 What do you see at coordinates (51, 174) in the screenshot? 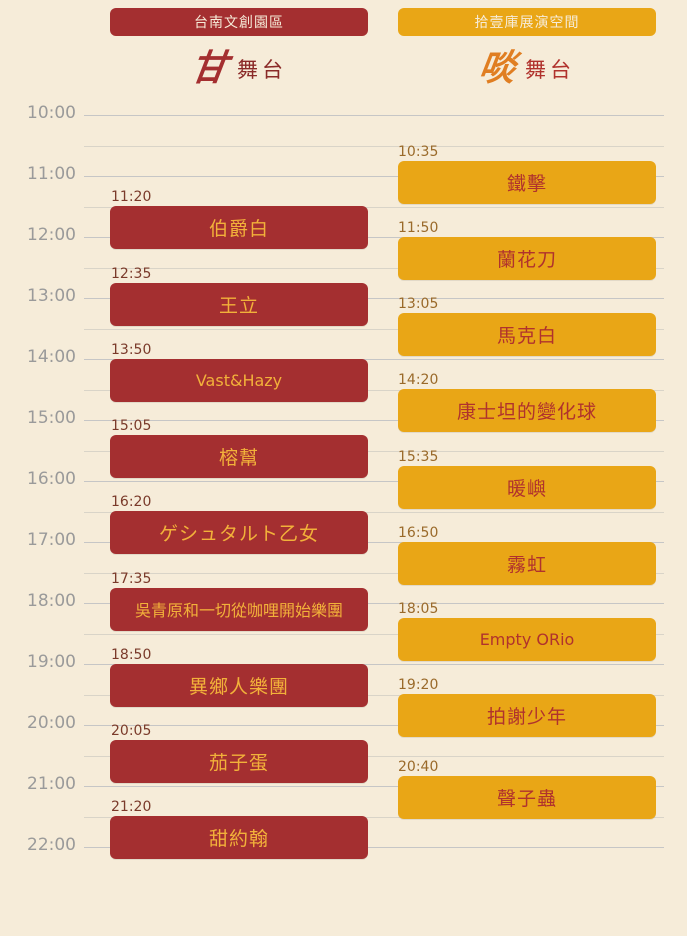
I see `hour-label: 11:00` at bounding box center [51, 174].